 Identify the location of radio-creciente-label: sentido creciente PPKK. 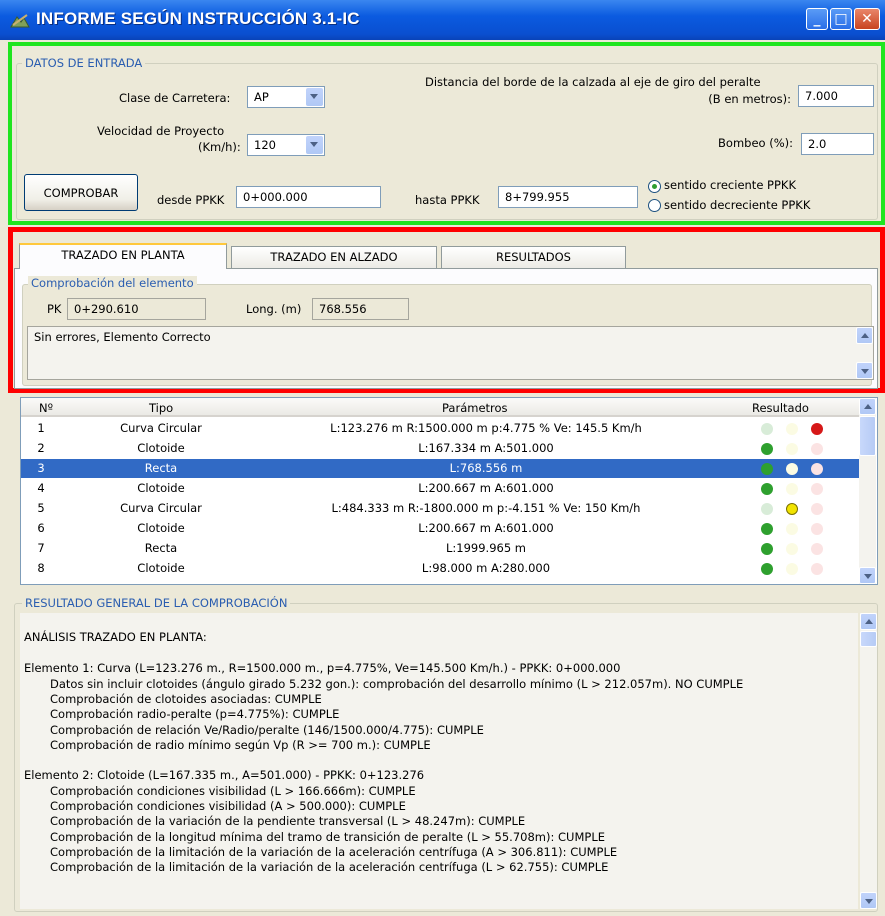
(730, 185).